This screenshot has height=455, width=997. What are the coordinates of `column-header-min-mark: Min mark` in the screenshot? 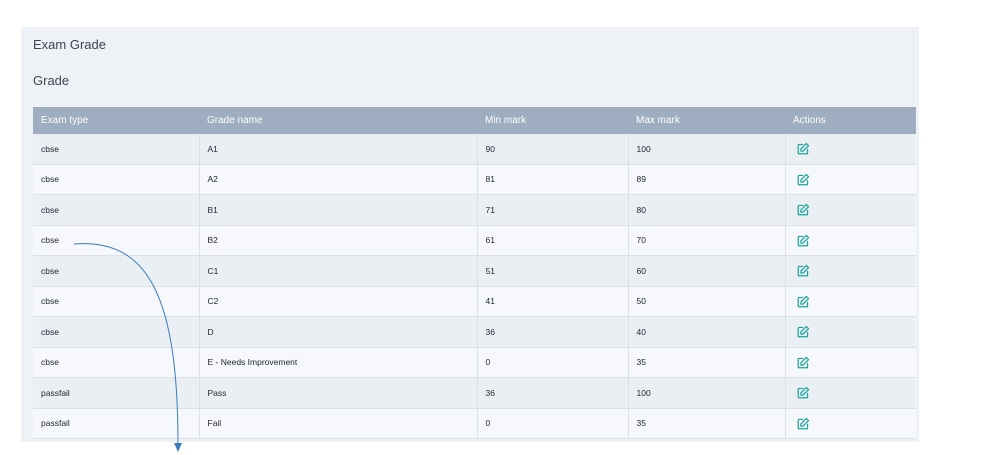 It's located at (552, 120).